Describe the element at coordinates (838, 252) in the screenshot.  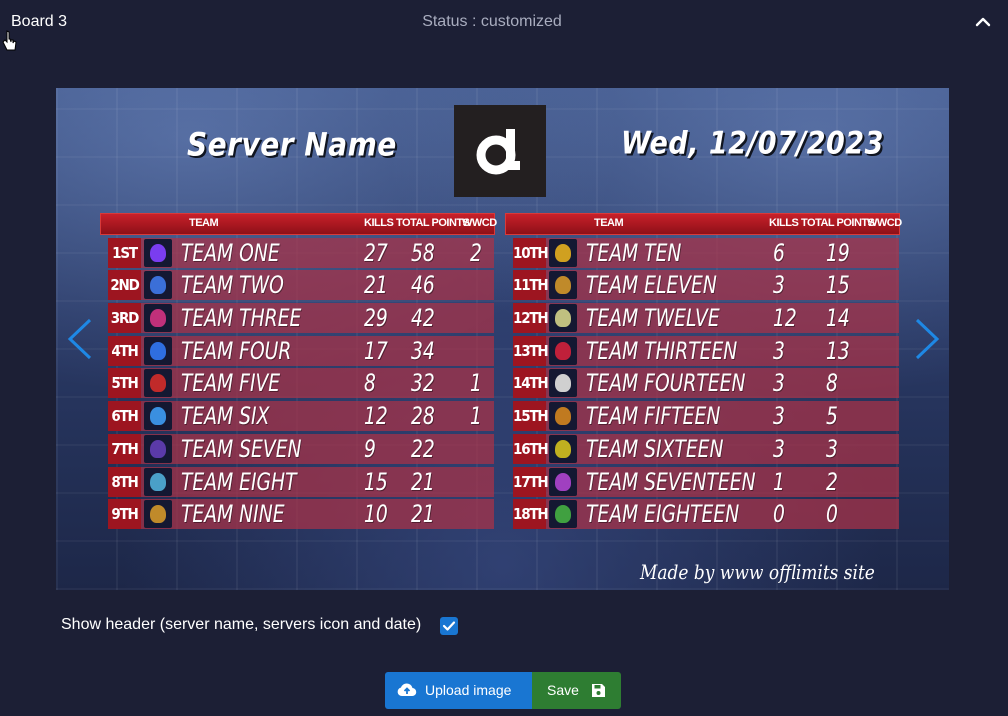
I see `team-points: 19` at that location.